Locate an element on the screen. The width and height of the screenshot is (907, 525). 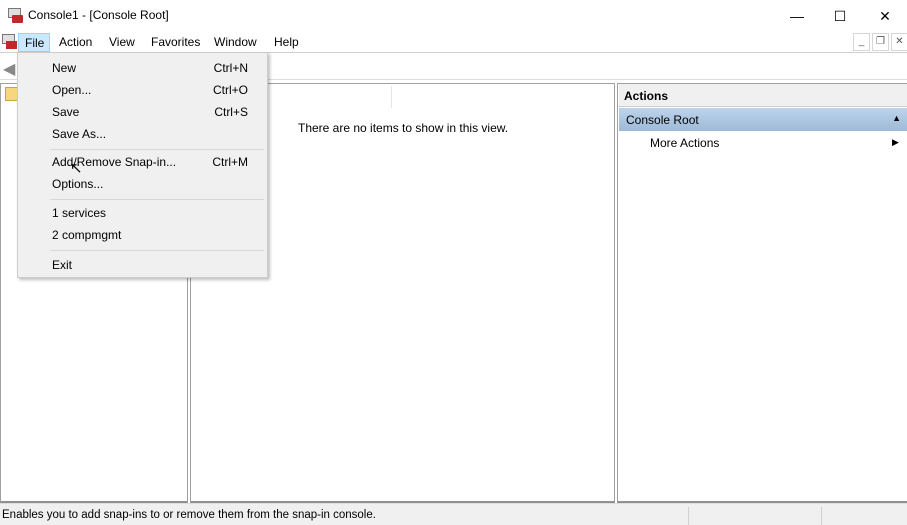
actions-section-console-root: Console Root ▲ is located at coordinates (763, 119).